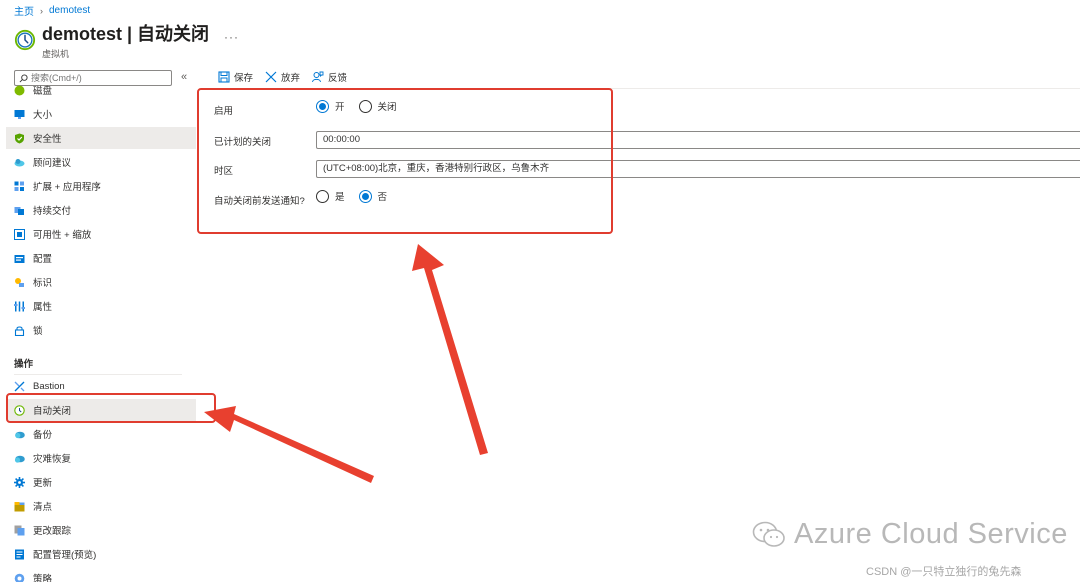 The width and height of the screenshot is (1080, 582). Describe the element at coordinates (944, 572) in the screenshot. I see `credit-text: CSDN @一只特立独行的兔先森` at that location.